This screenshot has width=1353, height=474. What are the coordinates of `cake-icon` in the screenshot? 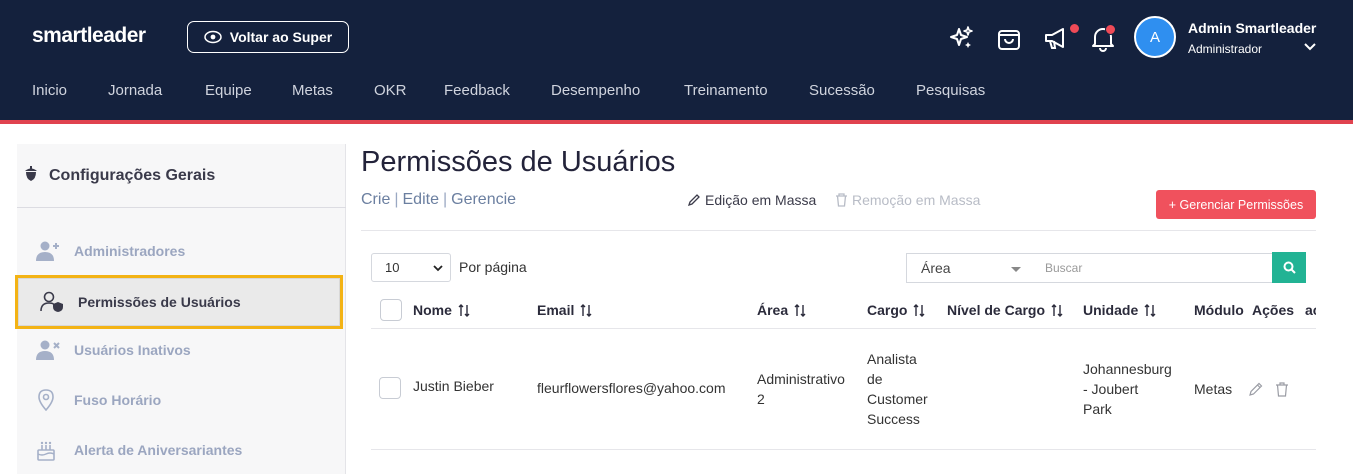 It's located at (46, 451).